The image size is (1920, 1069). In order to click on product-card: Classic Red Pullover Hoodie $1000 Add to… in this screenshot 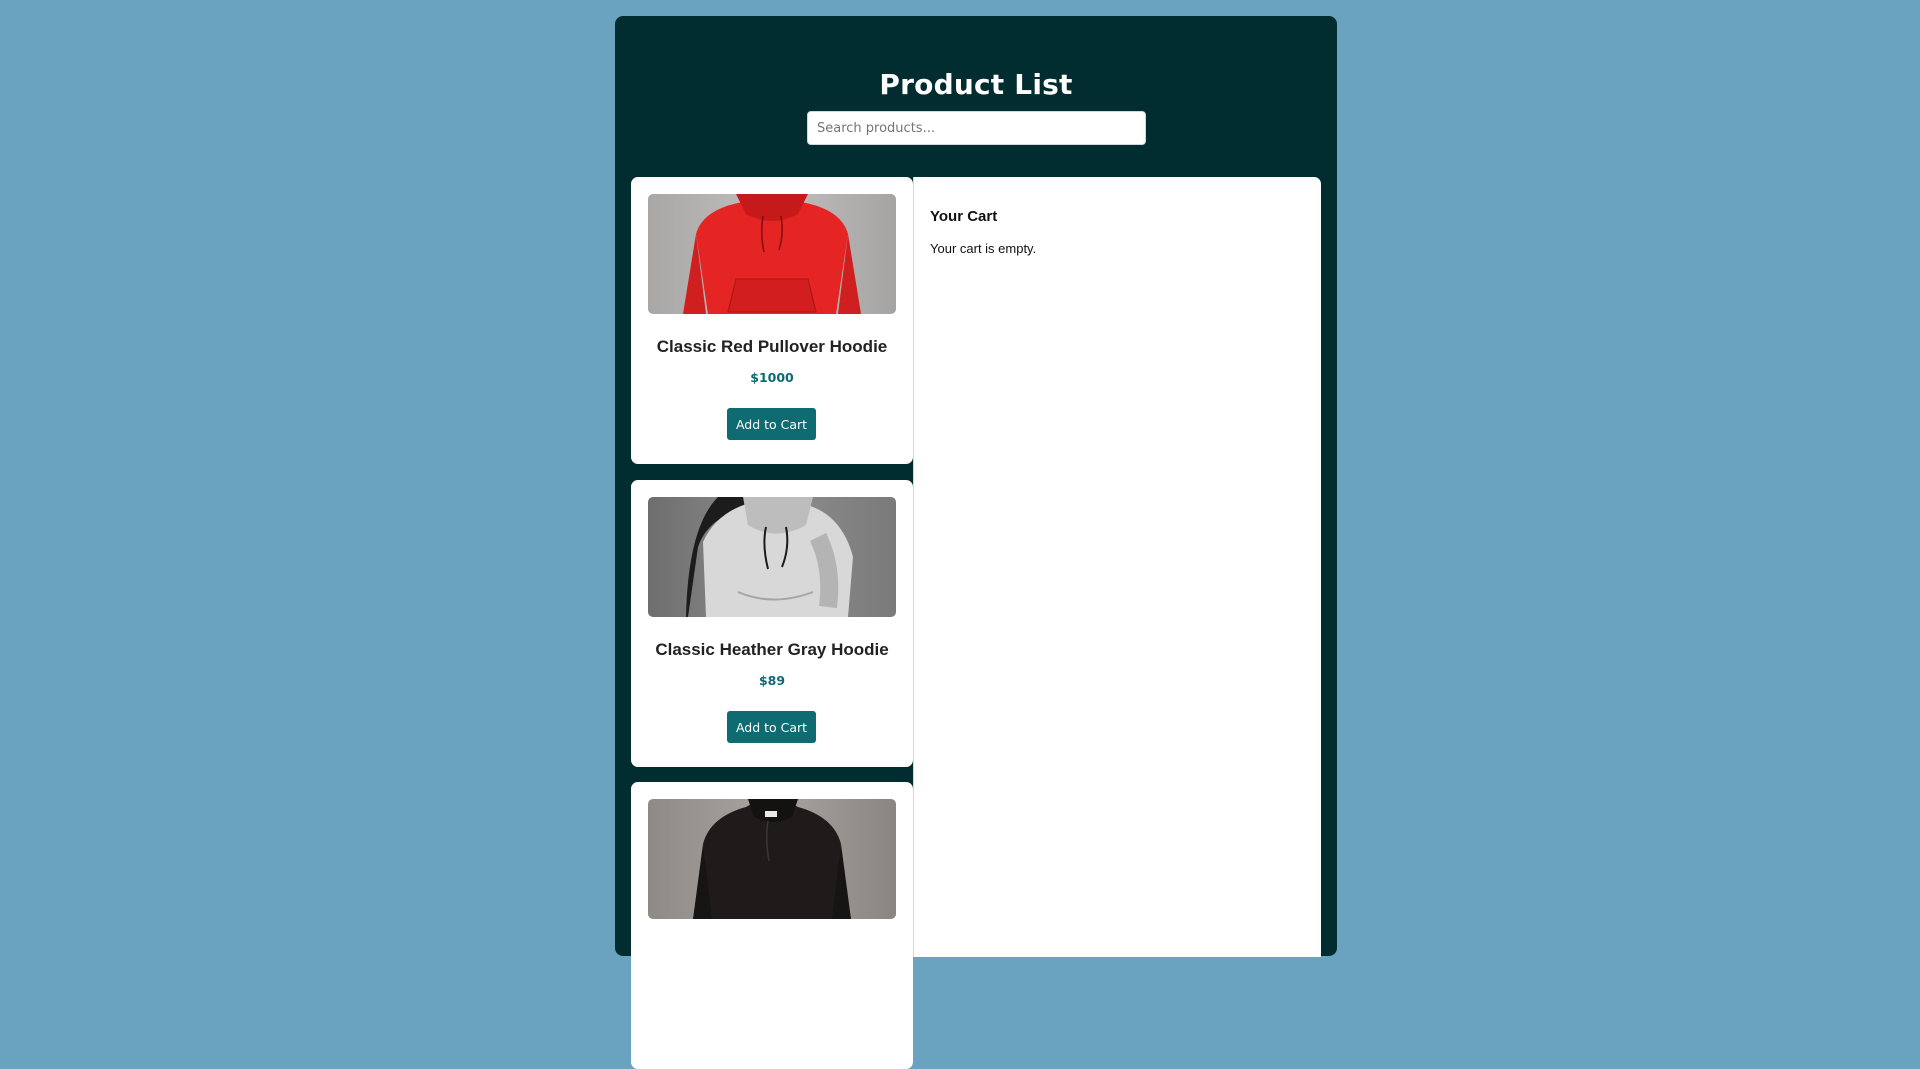, I will do `click(772, 320)`.